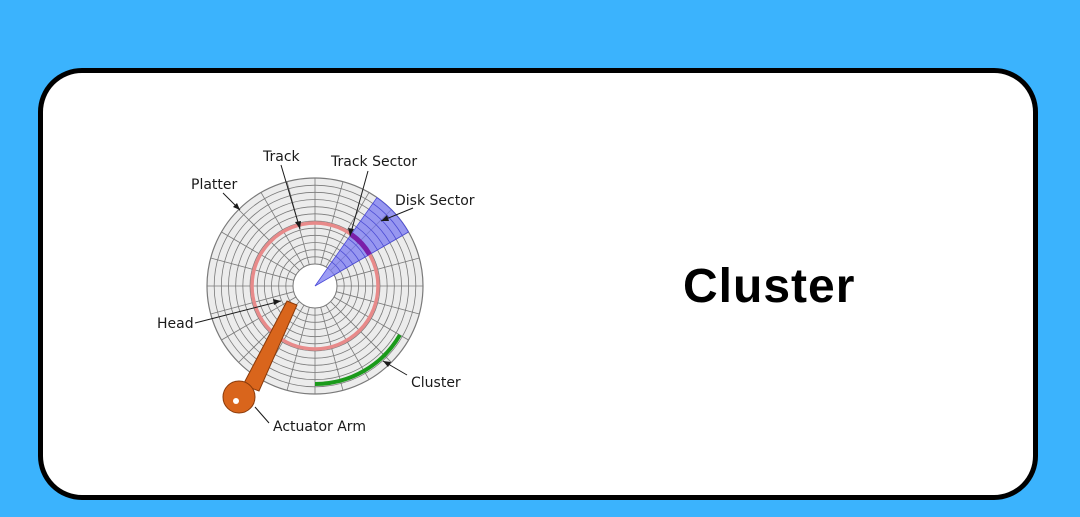 This screenshot has width=1080, height=517. I want to click on actuator-pivot, so click(239, 397).